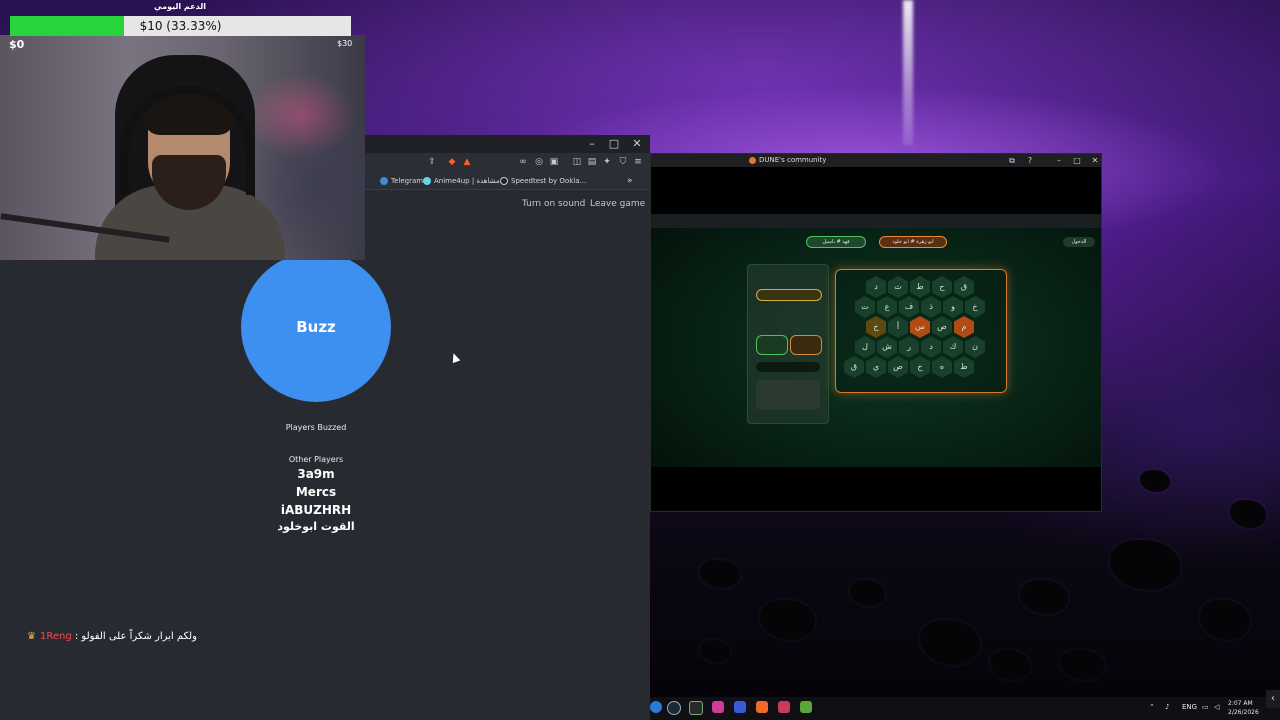 The image size is (1280, 720). What do you see at coordinates (592, 162) in the screenshot?
I see `wallet-icon: ▤` at bounding box center [592, 162].